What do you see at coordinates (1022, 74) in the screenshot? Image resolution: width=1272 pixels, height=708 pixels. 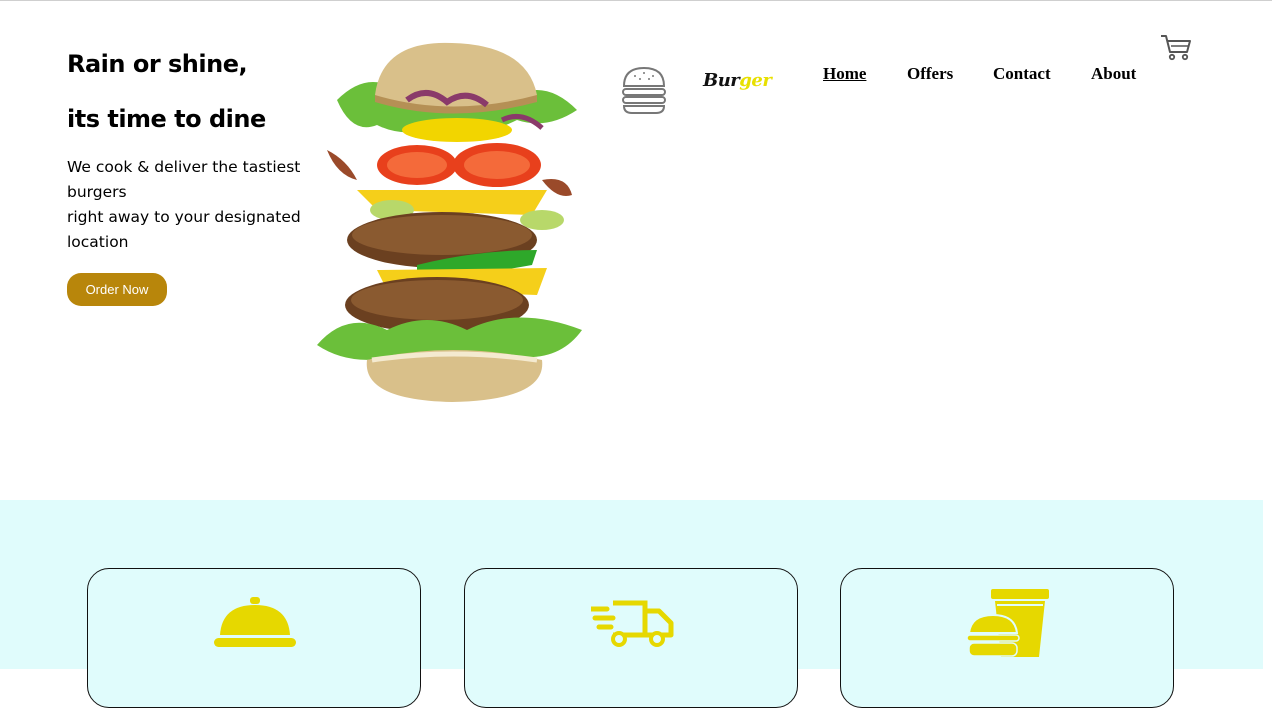 I see `nav-contact: Contact` at bounding box center [1022, 74].